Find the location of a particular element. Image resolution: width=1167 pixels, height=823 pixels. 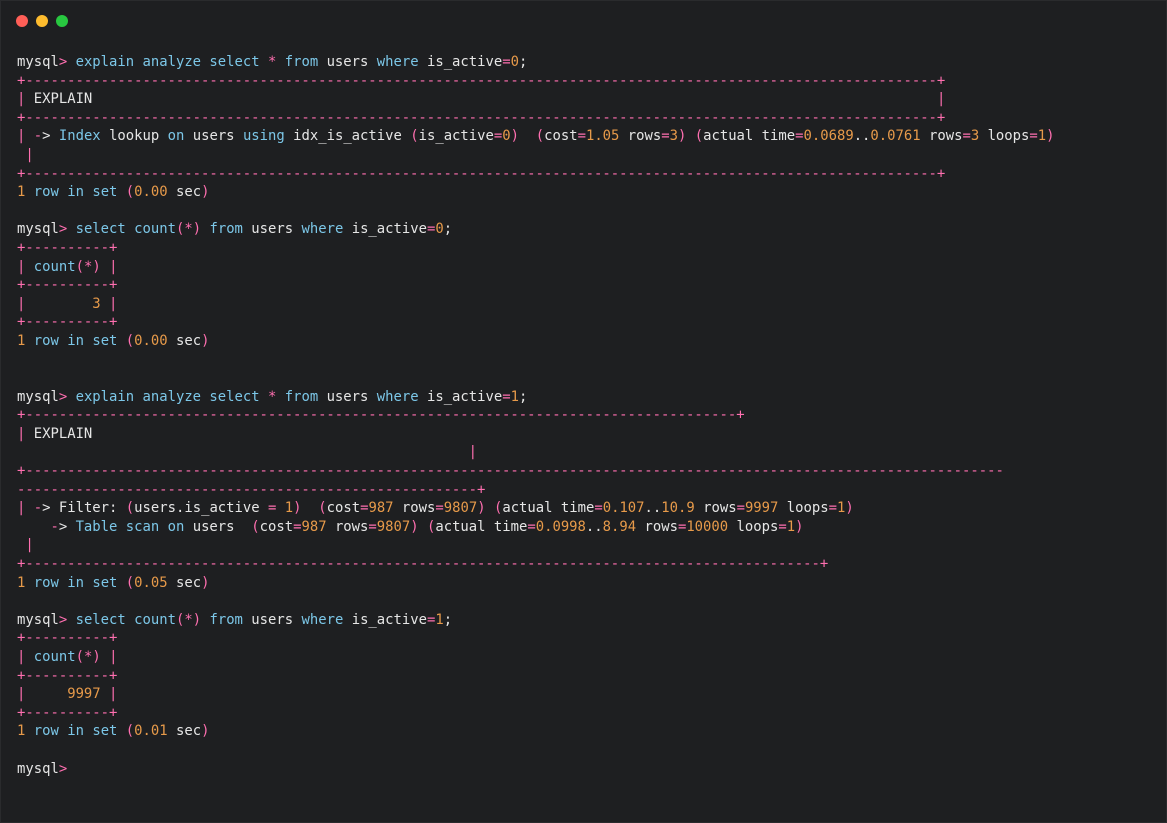

active-prompt: mysql> is located at coordinates (42, 768).